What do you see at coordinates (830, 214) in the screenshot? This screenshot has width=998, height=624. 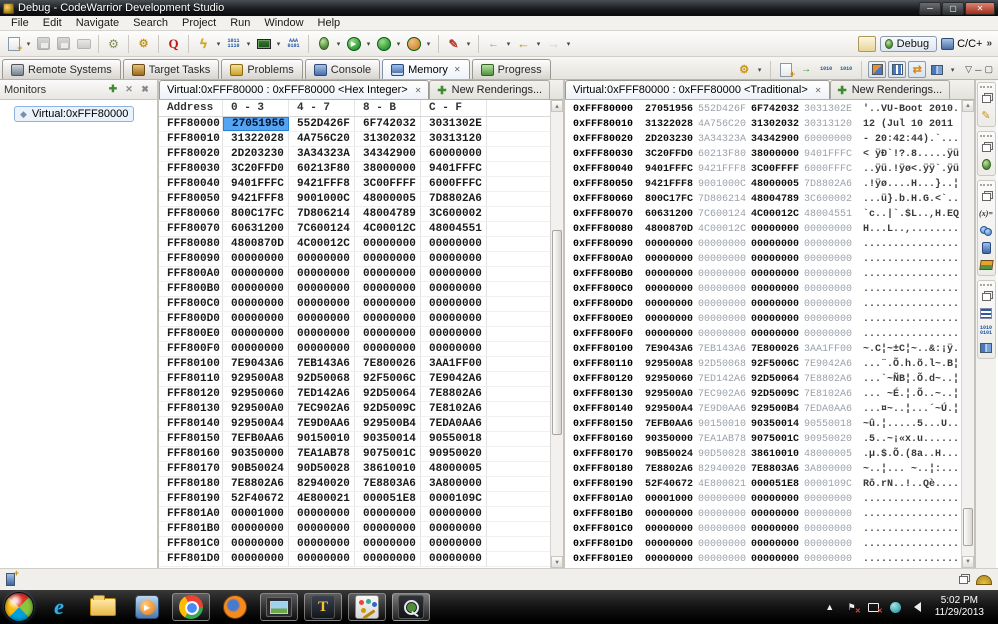 I see `memory-cell: 48004551` at bounding box center [830, 214].